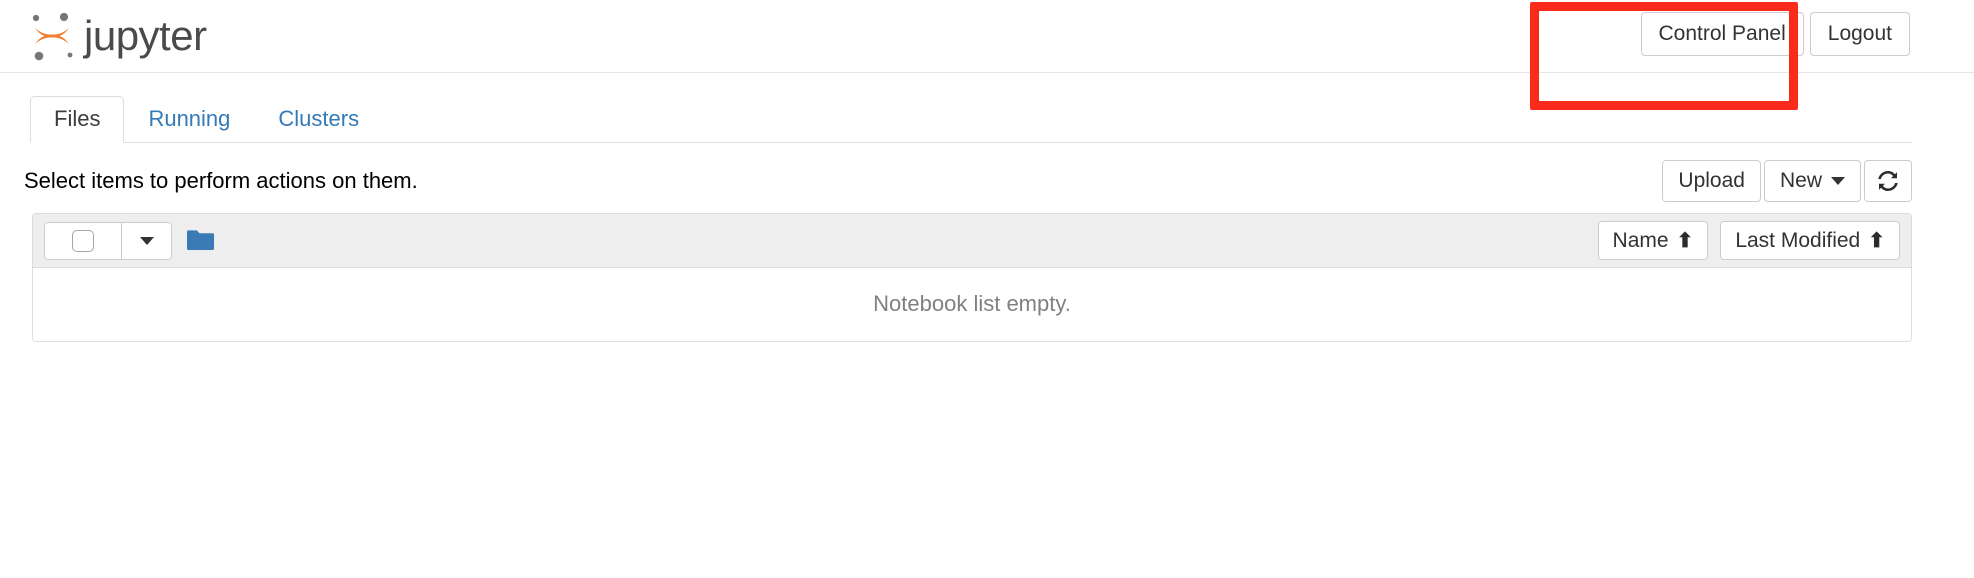 The image size is (1974, 578). I want to click on upload-button: Upload, so click(1711, 181).